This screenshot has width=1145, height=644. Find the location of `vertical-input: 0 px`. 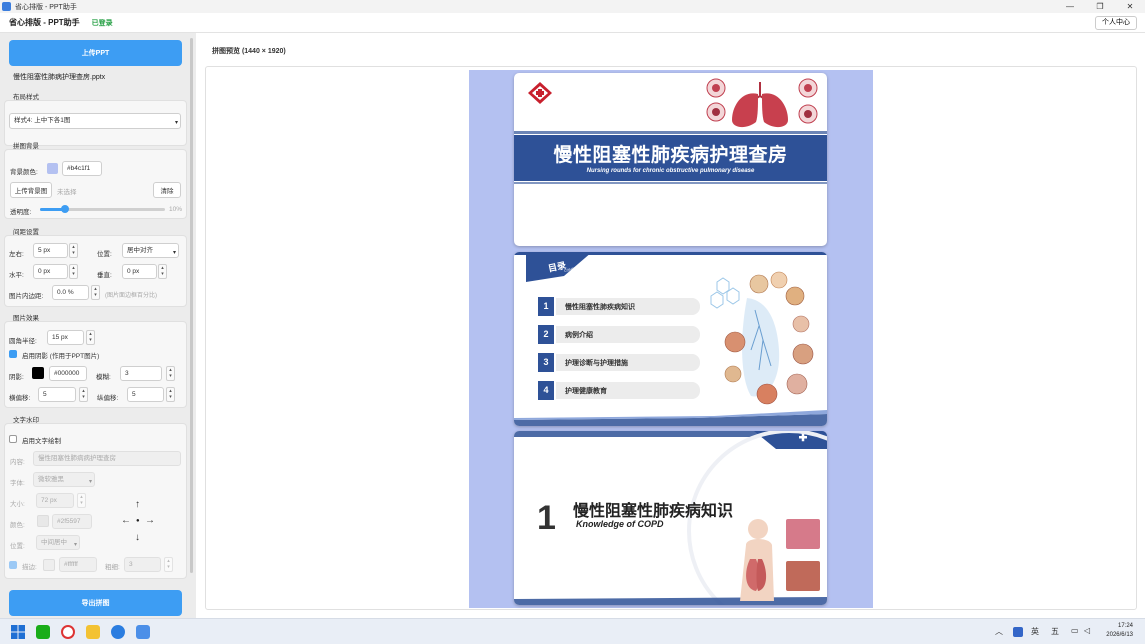

vertical-input: 0 px is located at coordinates (139, 271).